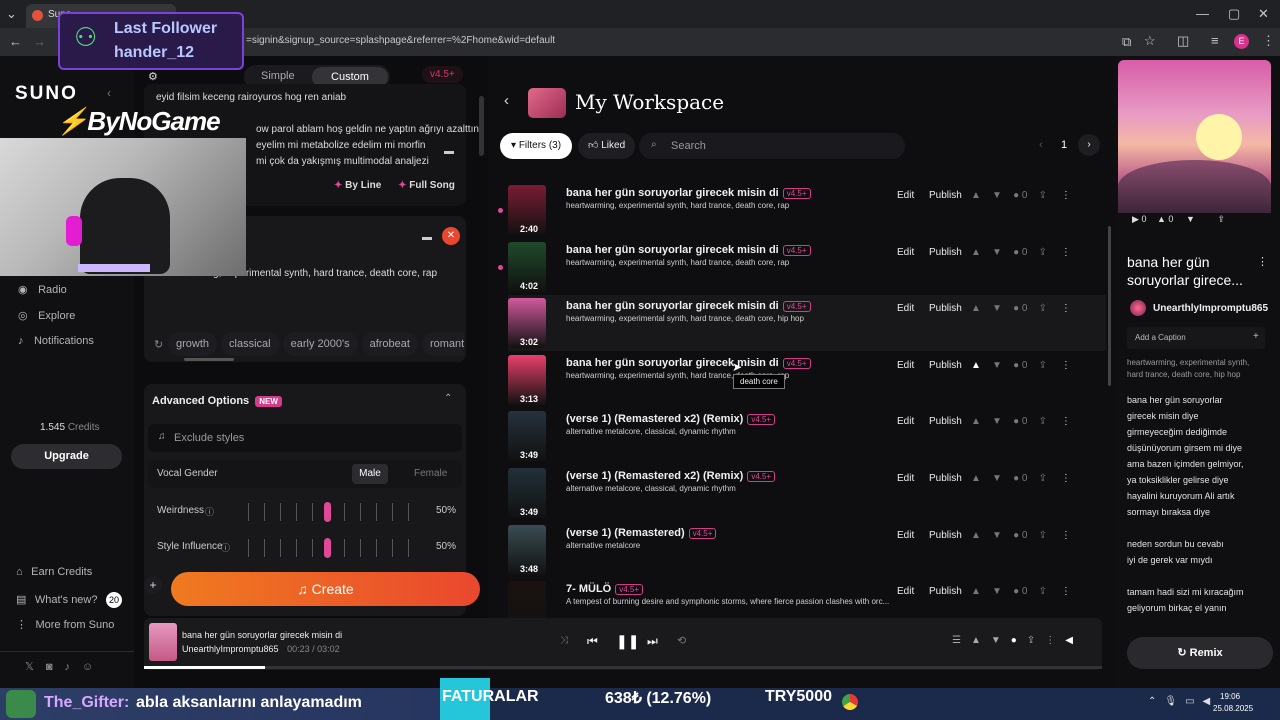 The width and height of the screenshot is (1280, 720). Describe the element at coordinates (772, 146) in the screenshot. I see `search-input: ⌕ Search` at that location.